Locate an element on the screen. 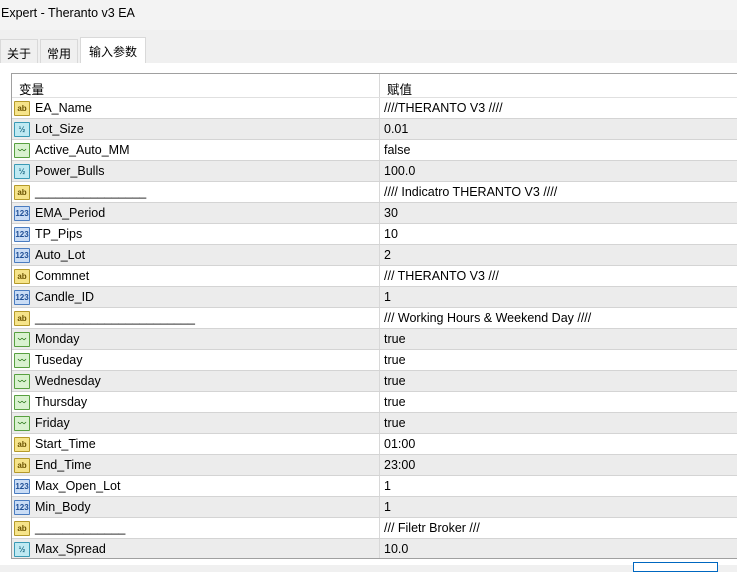 This screenshot has height=572, width=737. variable-name: TP_Pips is located at coordinates (59, 234).